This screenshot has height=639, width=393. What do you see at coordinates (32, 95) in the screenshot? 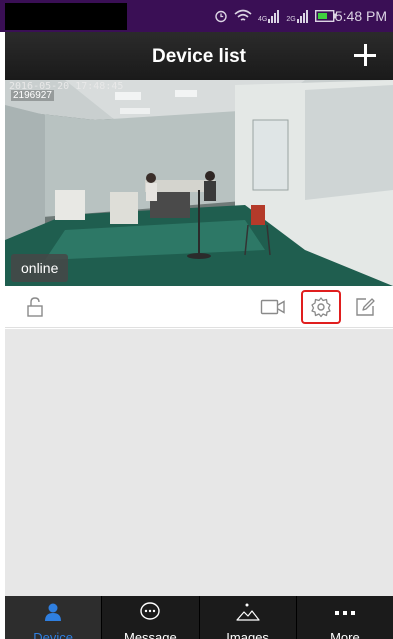
I see `device-id: 2196927` at bounding box center [32, 95].